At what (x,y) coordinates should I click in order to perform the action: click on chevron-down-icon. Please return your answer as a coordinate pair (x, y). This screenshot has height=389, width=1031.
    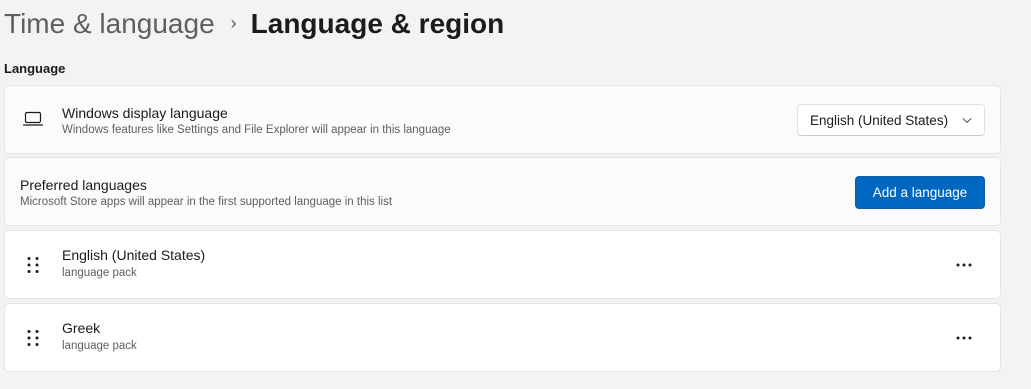
    Looking at the image, I should click on (967, 120).